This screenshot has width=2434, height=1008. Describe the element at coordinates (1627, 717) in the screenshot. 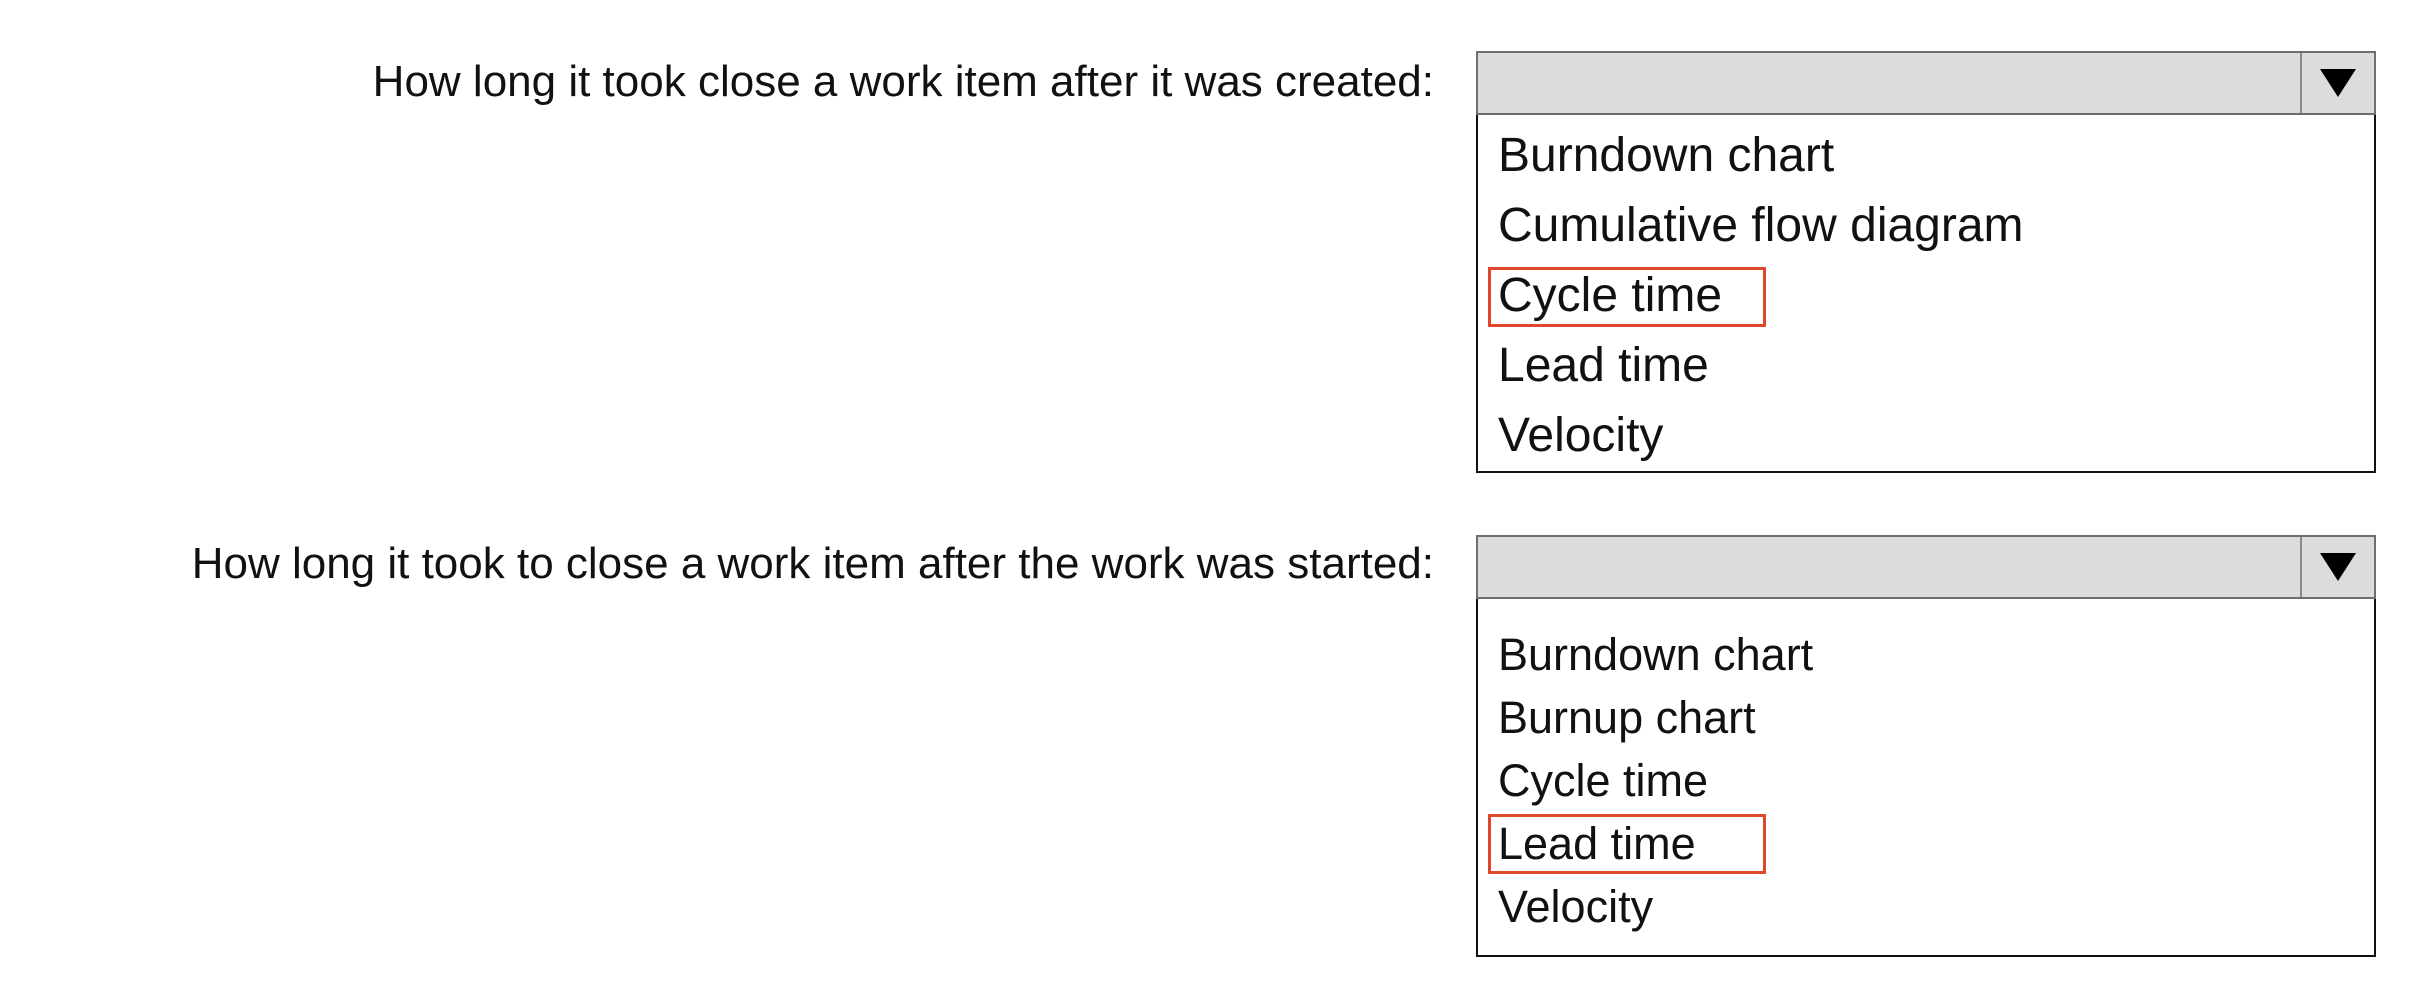

I see `option-label: Burnup chart` at that location.